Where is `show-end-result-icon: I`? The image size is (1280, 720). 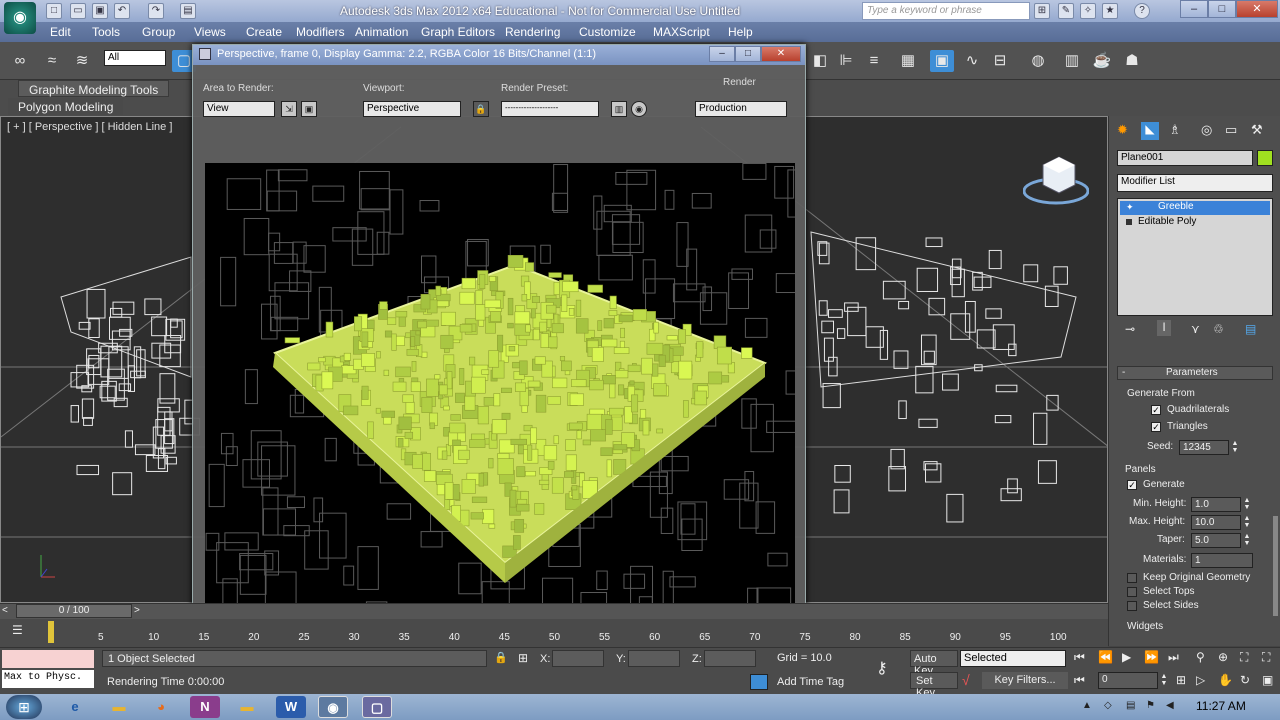
show-end-result-icon: I is located at coordinates (1164, 328).